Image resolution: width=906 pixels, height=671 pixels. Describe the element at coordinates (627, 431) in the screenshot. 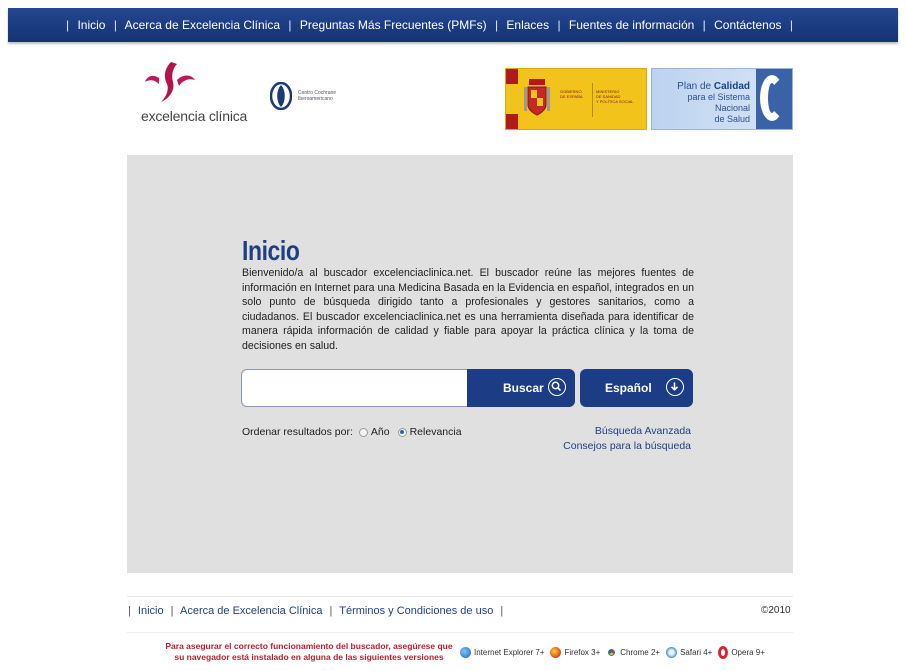

I see `advanced-search-link: Búsqueda Avanzada` at that location.